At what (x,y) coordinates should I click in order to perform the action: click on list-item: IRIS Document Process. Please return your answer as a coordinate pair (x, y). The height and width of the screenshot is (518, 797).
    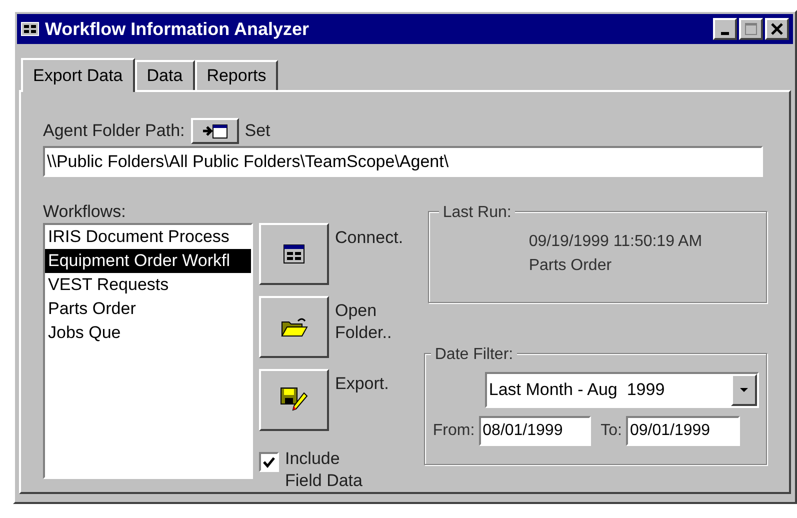
    Looking at the image, I should click on (148, 237).